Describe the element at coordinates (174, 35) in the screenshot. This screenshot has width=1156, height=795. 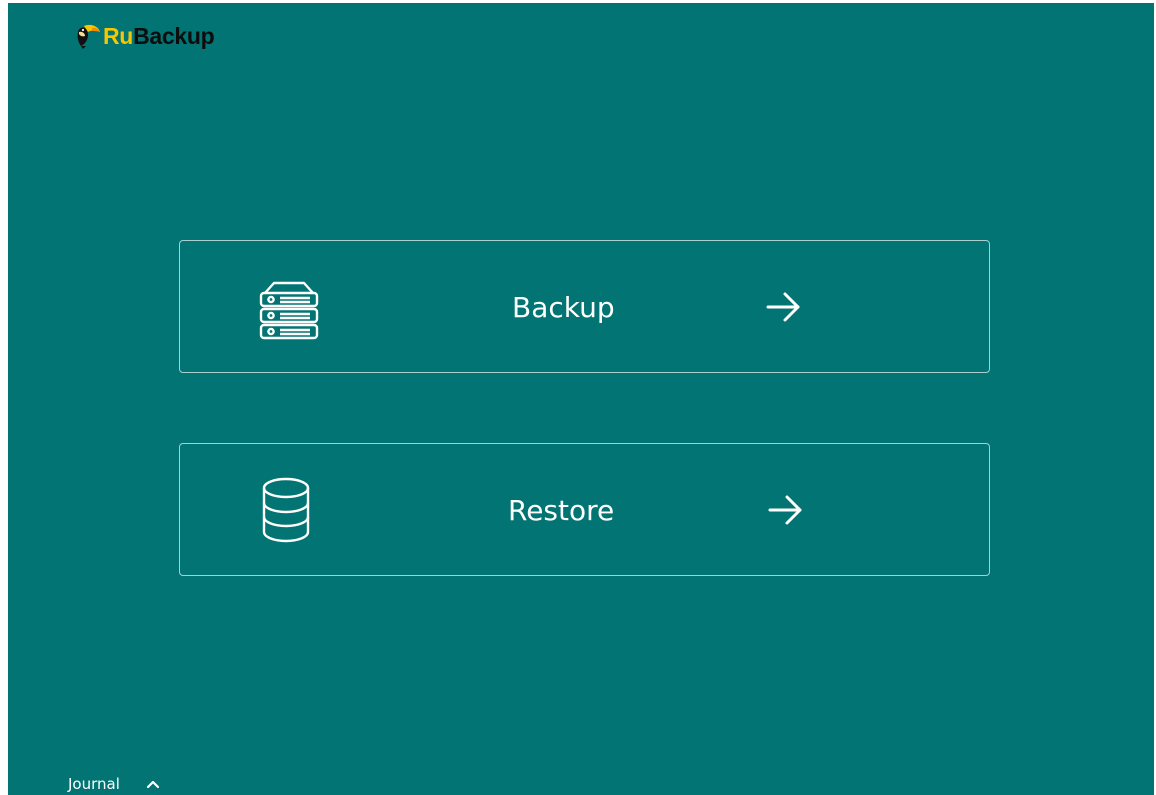
I see `brand-name-suffix: Backup` at that location.